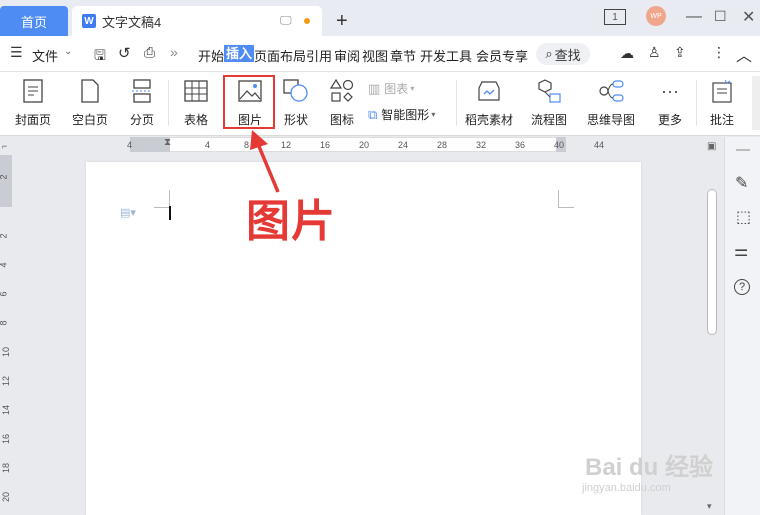  Describe the element at coordinates (6, 497) in the screenshot. I see `vruler-tick: 20` at that location.